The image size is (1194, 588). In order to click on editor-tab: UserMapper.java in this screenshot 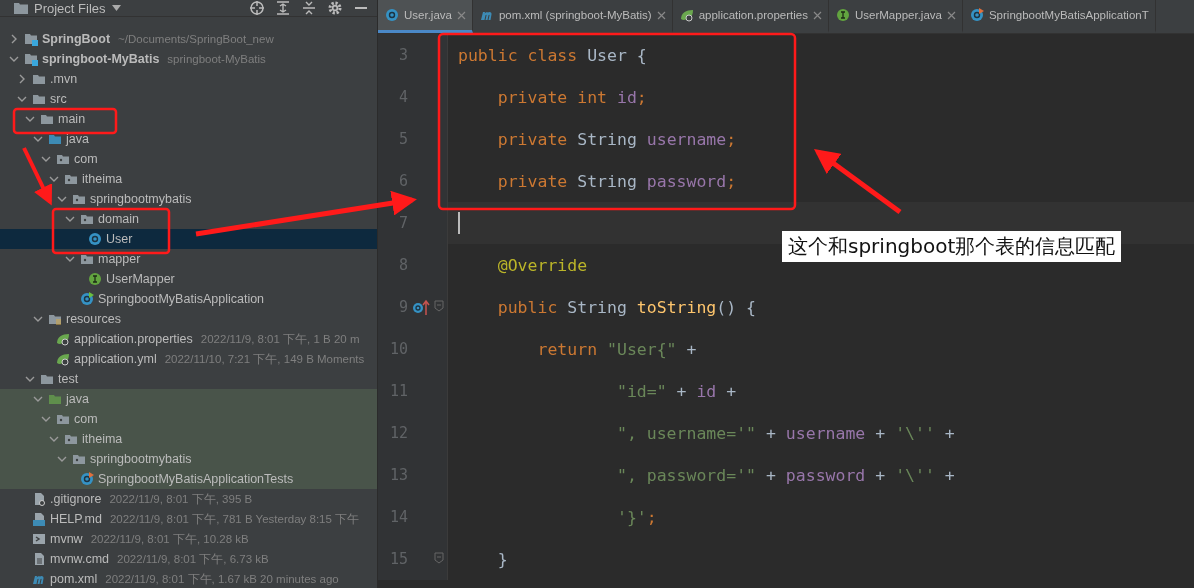, I will do `click(896, 16)`.